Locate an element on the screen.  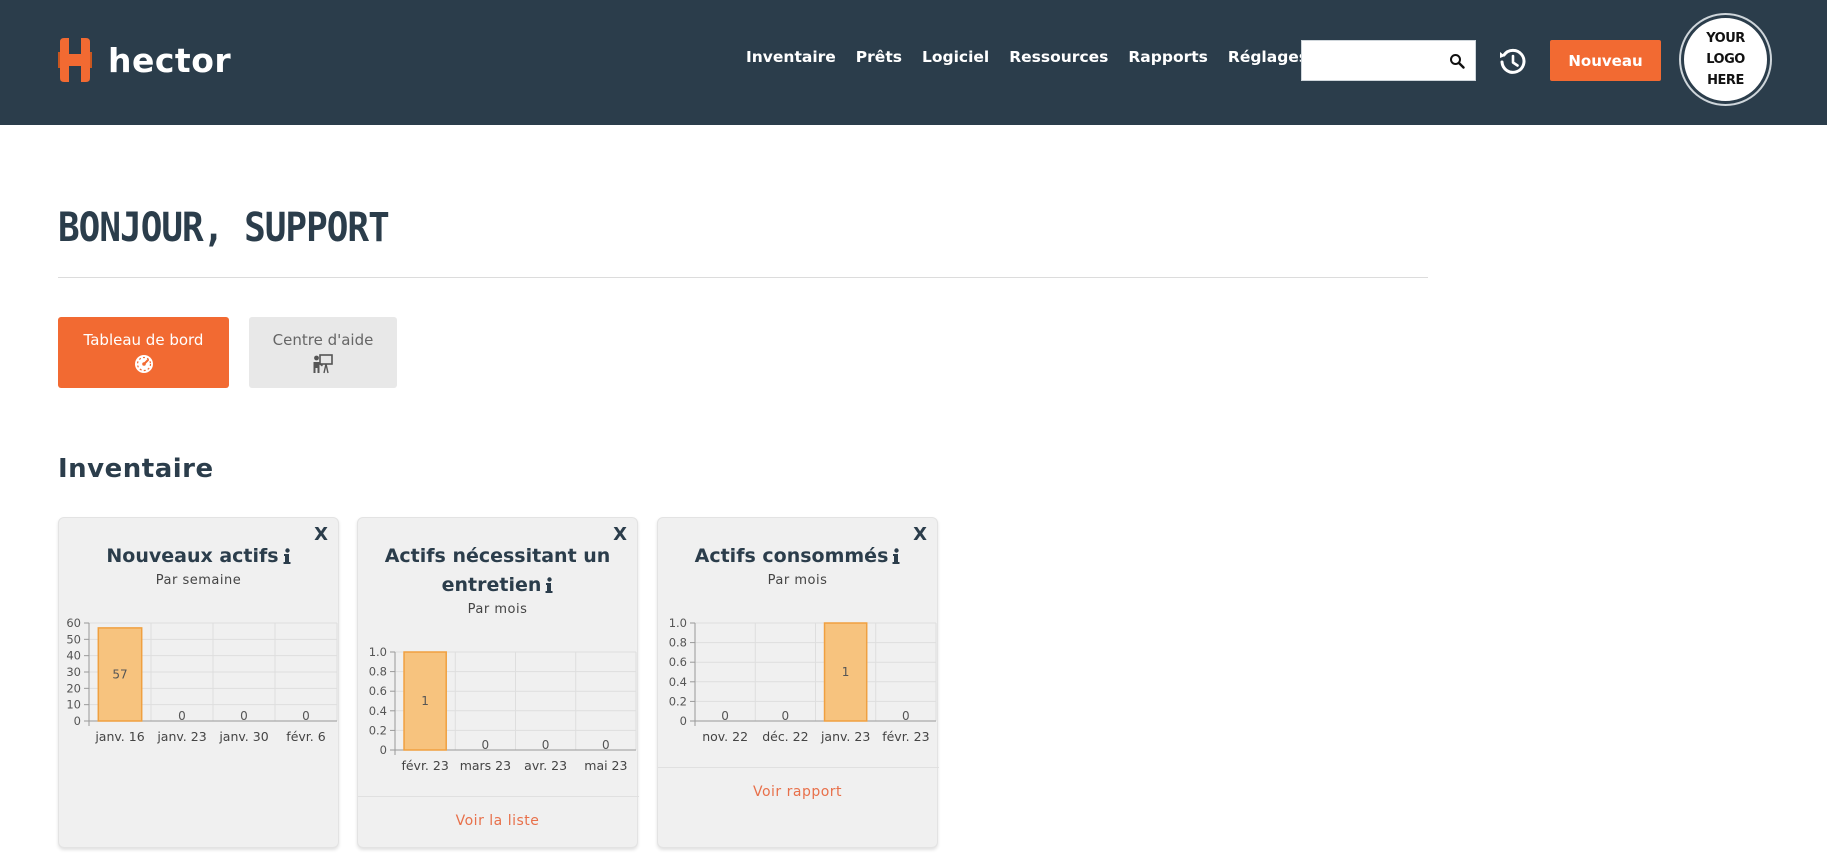
card-title-text: Nouveaux actifs is located at coordinates (192, 556).